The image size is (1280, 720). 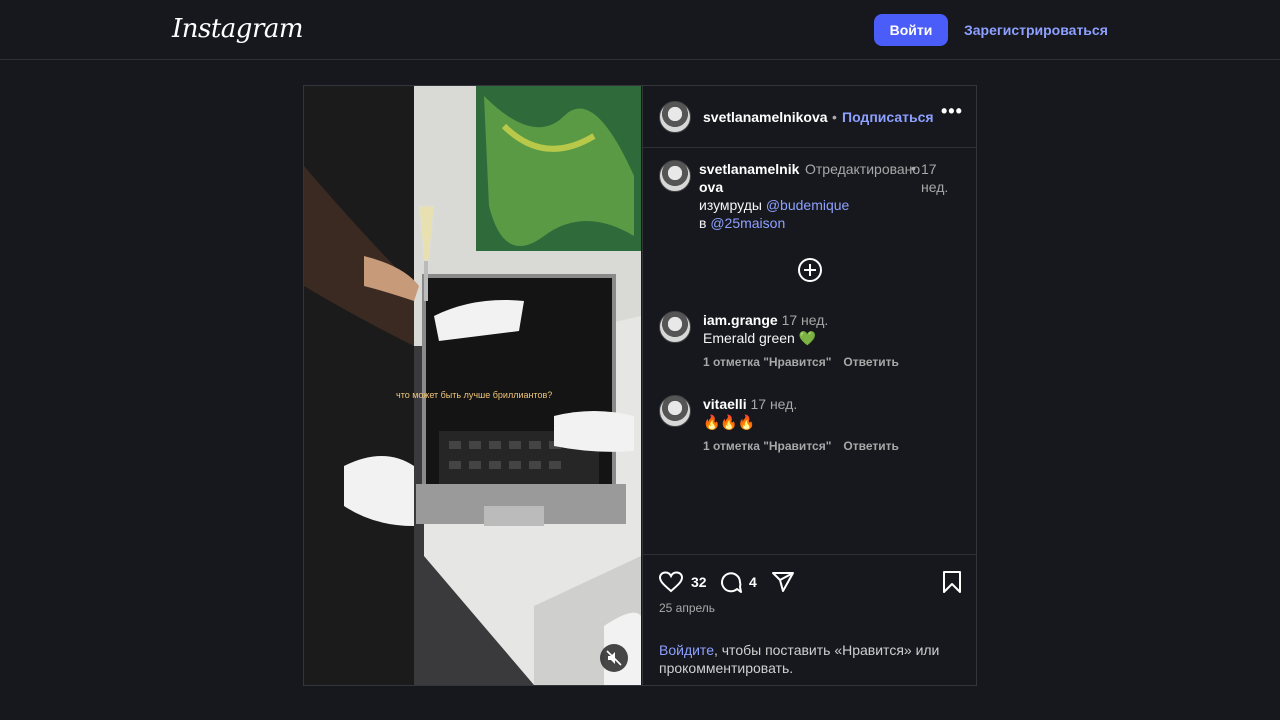 What do you see at coordinates (753, 582) in the screenshot?
I see `comment-count: 4` at bounding box center [753, 582].